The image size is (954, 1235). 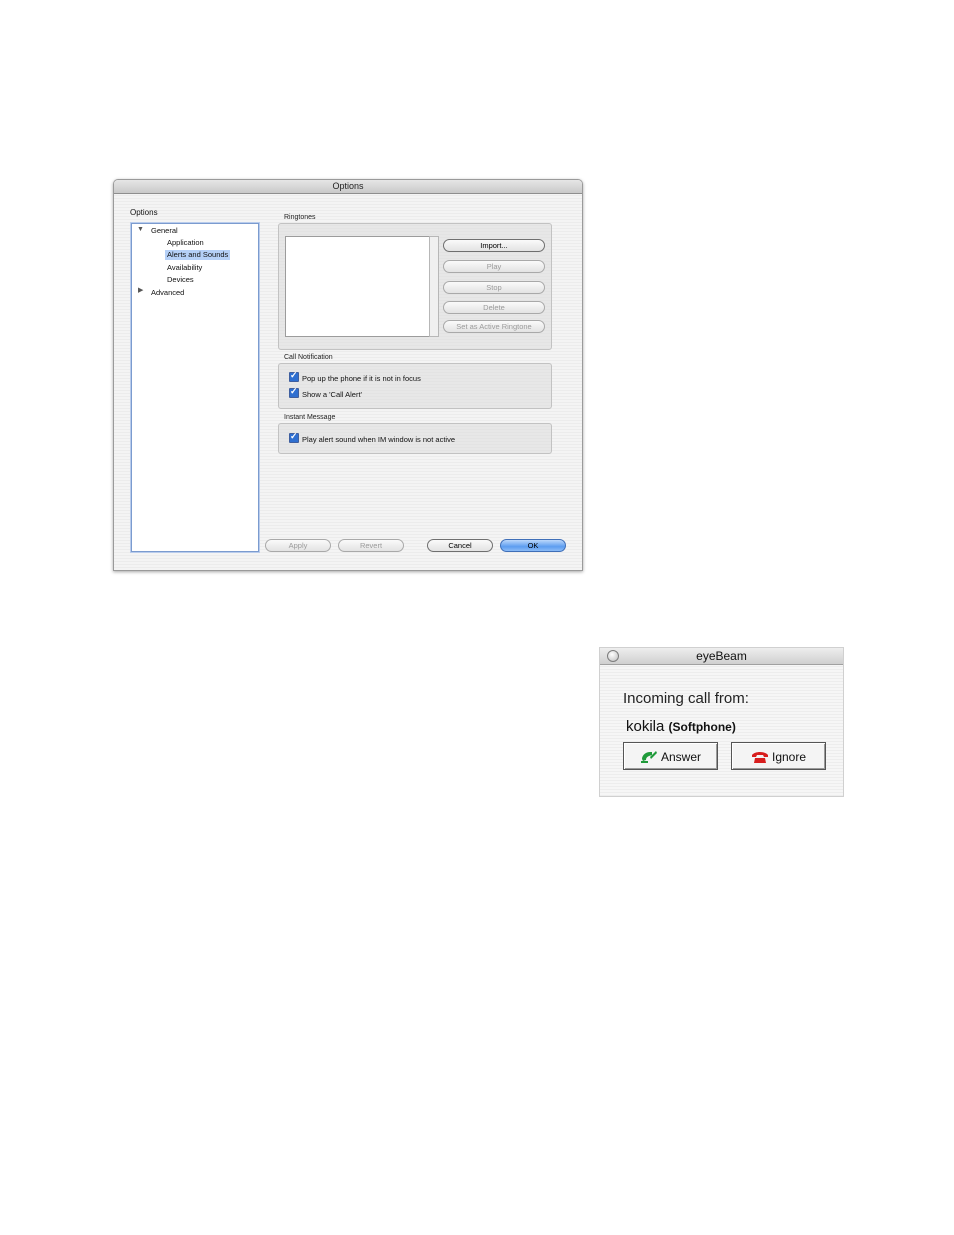 What do you see at coordinates (494, 287) in the screenshot?
I see `stop-button: Stop` at bounding box center [494, 287].